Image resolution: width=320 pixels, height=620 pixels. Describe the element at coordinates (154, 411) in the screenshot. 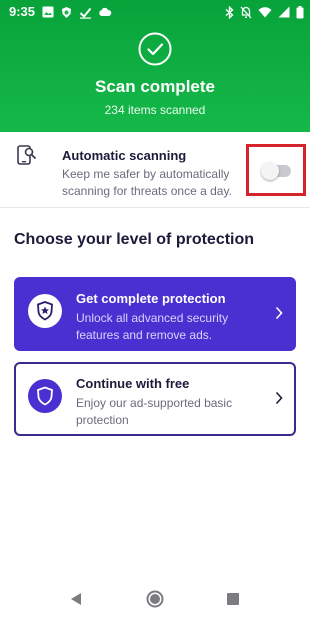

I see `free-card-description: Enjoy our ad-supported basic protection` at that location.